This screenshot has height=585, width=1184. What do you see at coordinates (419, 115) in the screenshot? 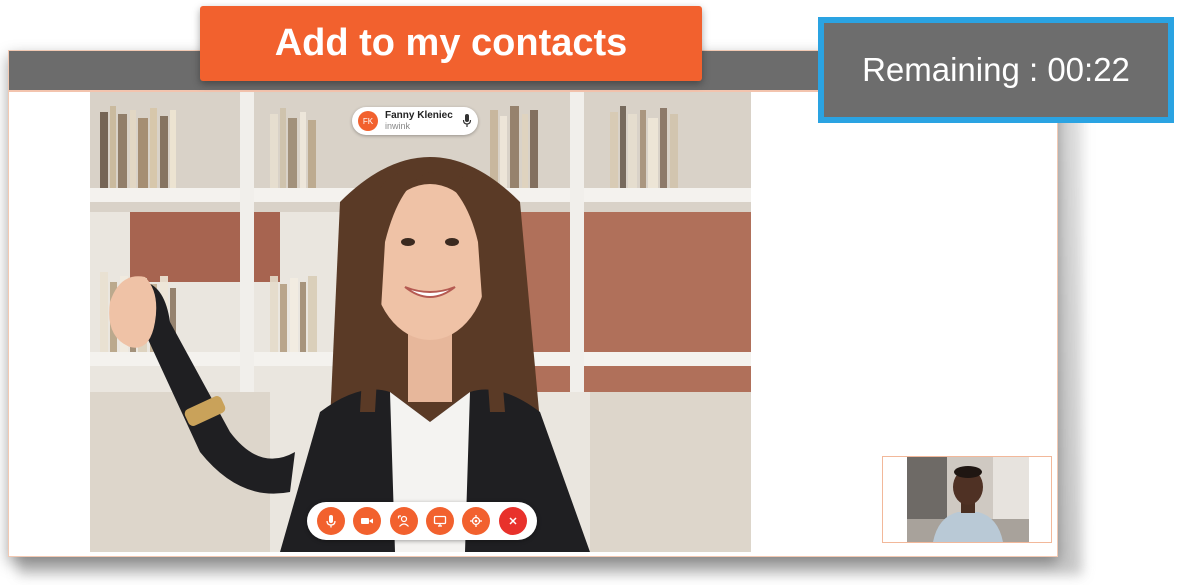
I see `participant-name: Fanny Kleniec` at bounding box center [419, 115].